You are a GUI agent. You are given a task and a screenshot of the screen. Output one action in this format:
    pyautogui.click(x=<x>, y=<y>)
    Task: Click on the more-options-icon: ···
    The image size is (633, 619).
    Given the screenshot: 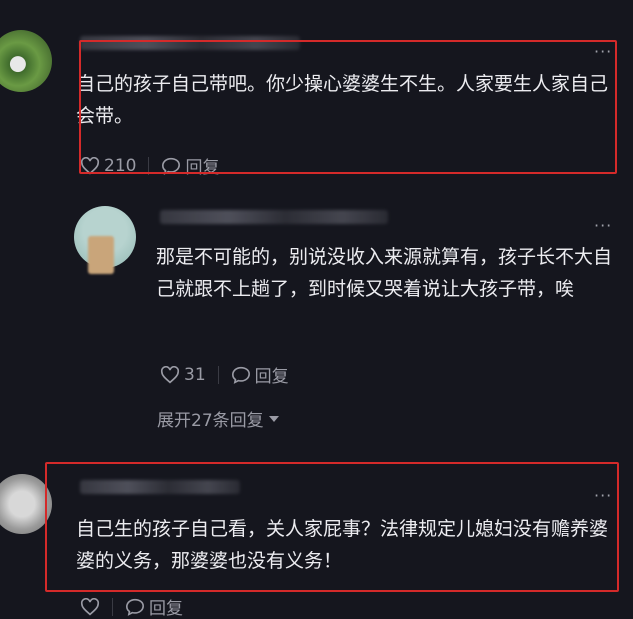 What is the action you would take?
    pyautogui.click(x=603, y=225)
    